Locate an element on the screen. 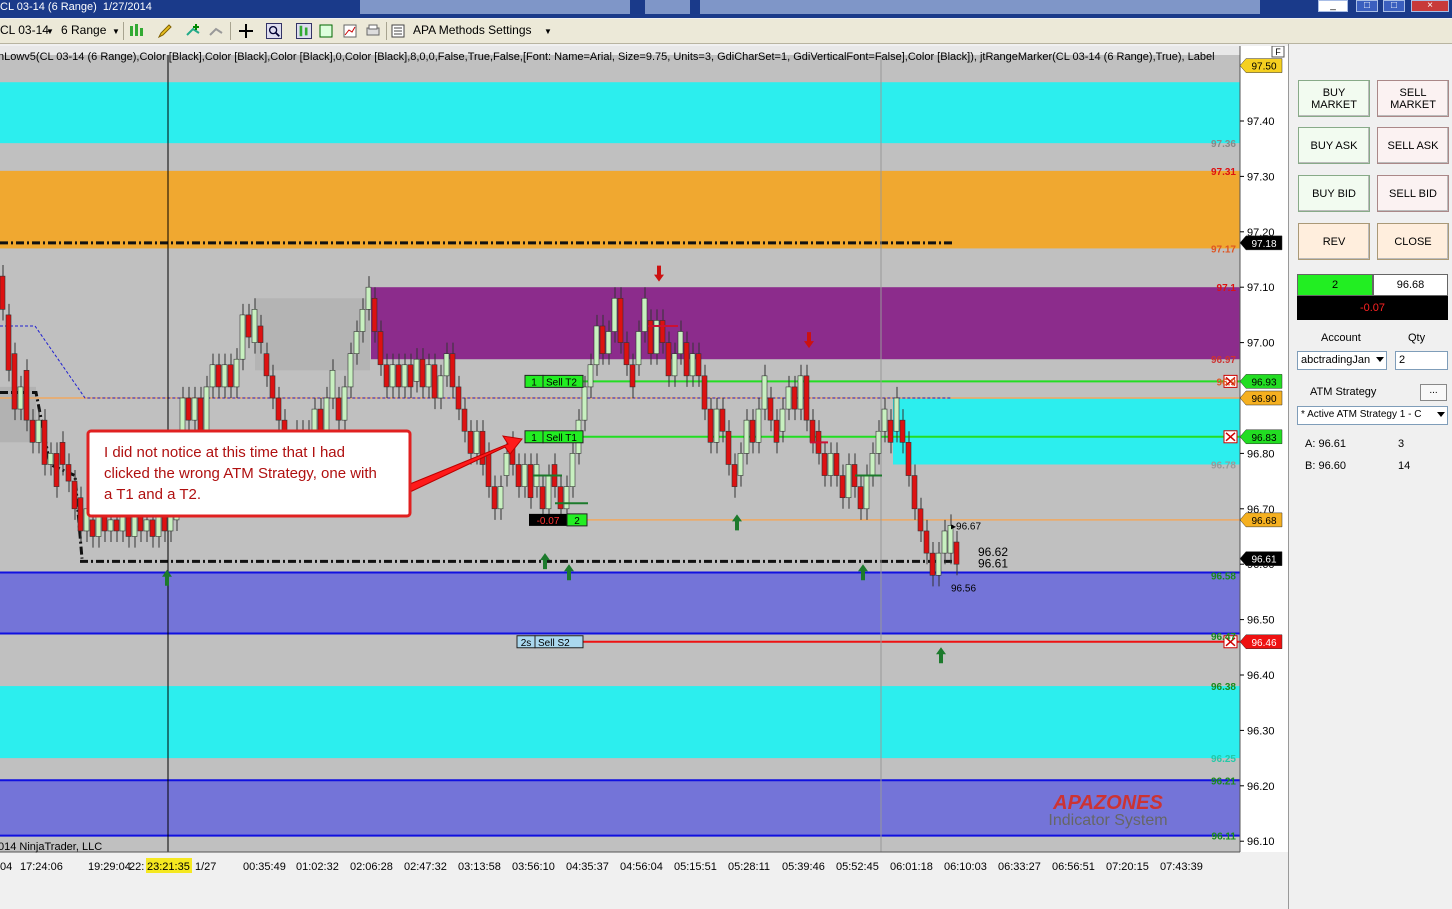 The width and height of the screenshot is (1452, 909). sell-ask-button: SELL ASK is located at coordinates (1413, 145).